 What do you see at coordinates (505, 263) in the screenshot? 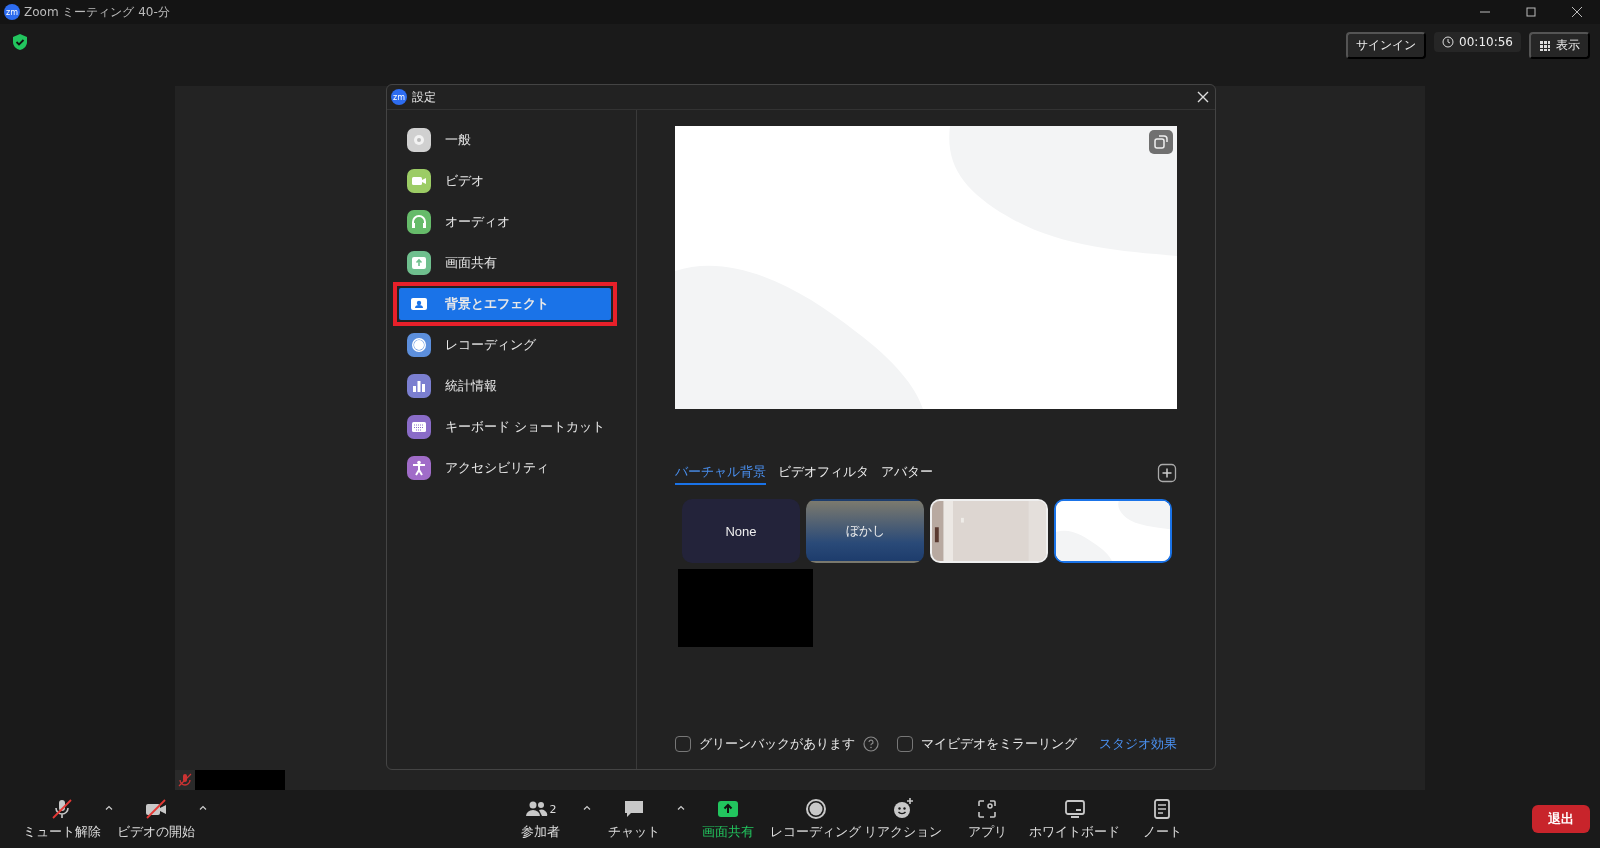
I see `sidebar-item: 画面共有` at bounding box center [505, 263].